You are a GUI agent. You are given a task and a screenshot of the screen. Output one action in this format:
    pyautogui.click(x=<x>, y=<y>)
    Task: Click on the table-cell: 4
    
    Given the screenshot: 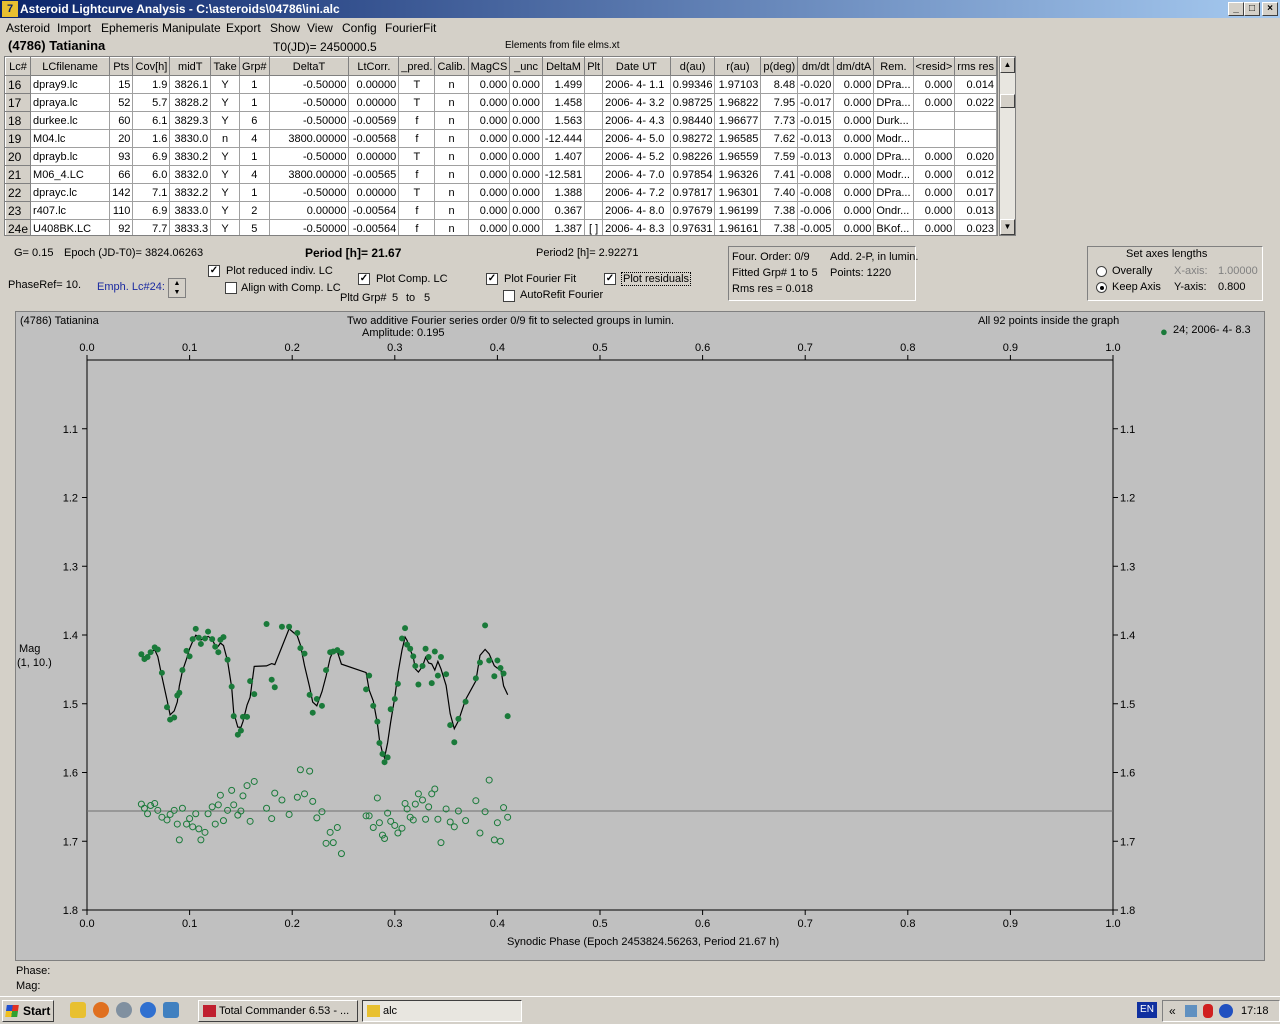 What is the action you would take?
    pyautogui.click(x=254, y=174)
    